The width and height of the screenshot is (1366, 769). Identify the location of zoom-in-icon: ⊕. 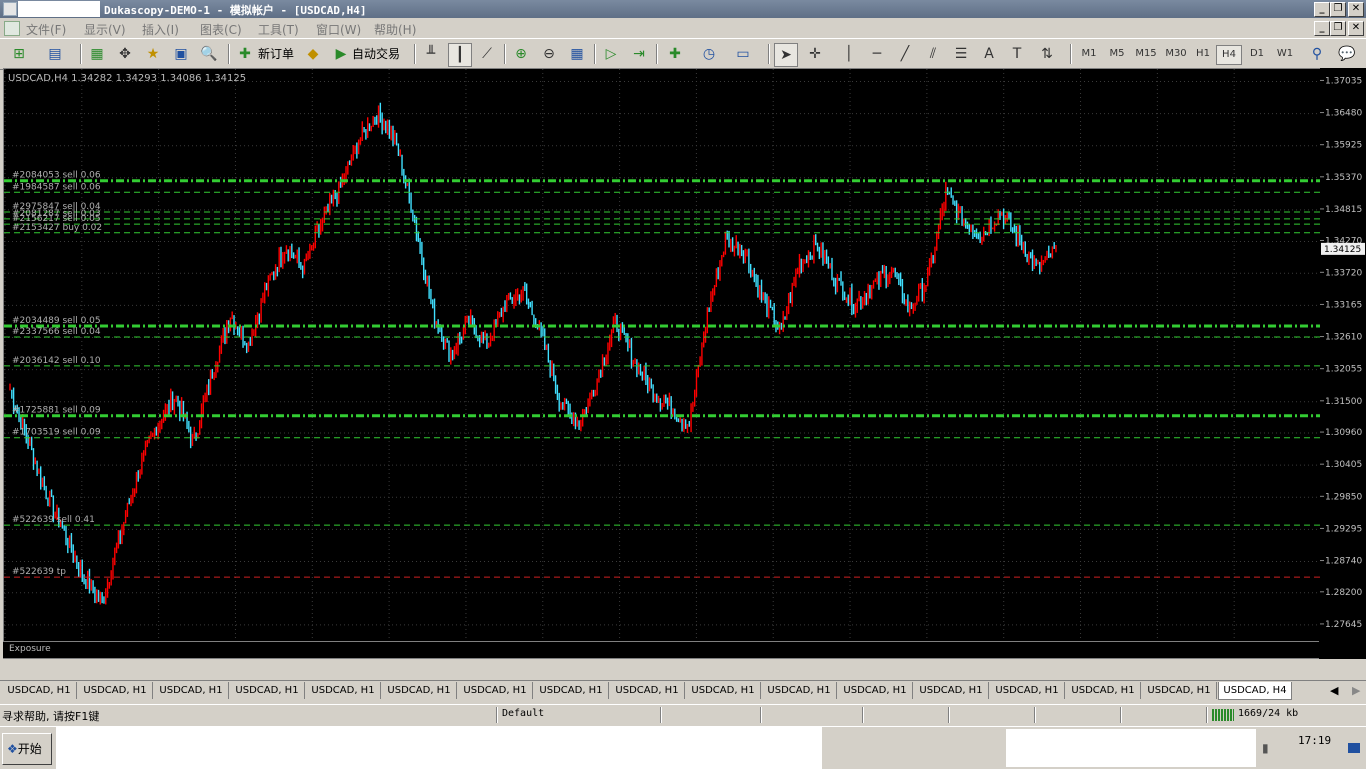
(521, 54).